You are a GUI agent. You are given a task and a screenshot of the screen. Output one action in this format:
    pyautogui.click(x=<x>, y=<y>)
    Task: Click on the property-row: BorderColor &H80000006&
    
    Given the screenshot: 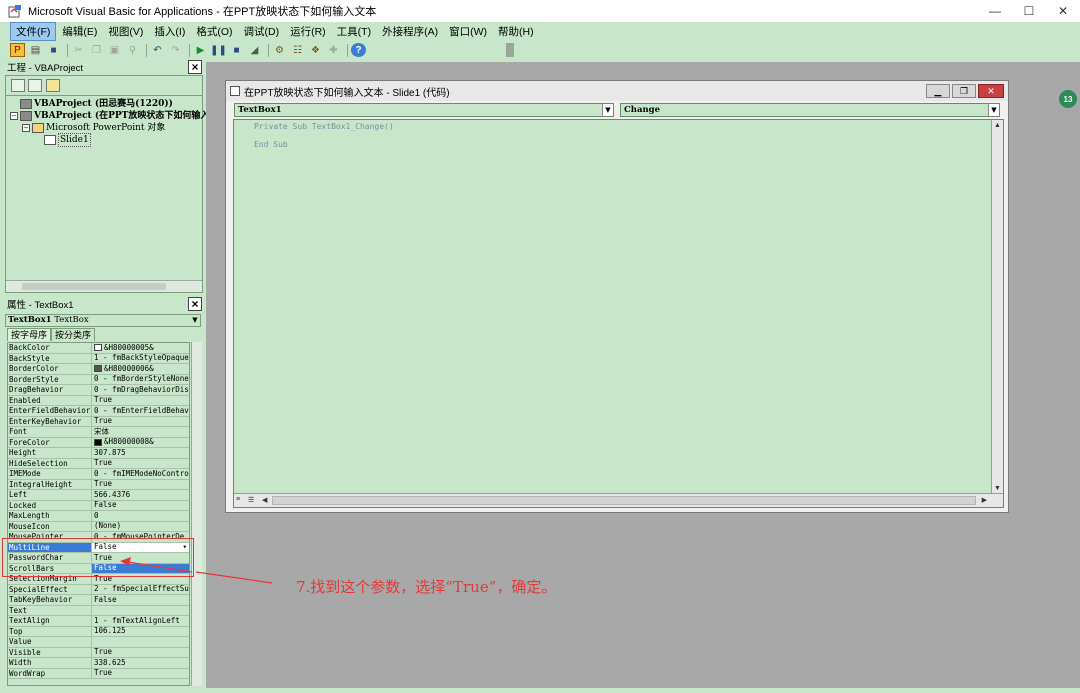 What is the action you would take?
    pyautogui.click(x=98, y=369)
    